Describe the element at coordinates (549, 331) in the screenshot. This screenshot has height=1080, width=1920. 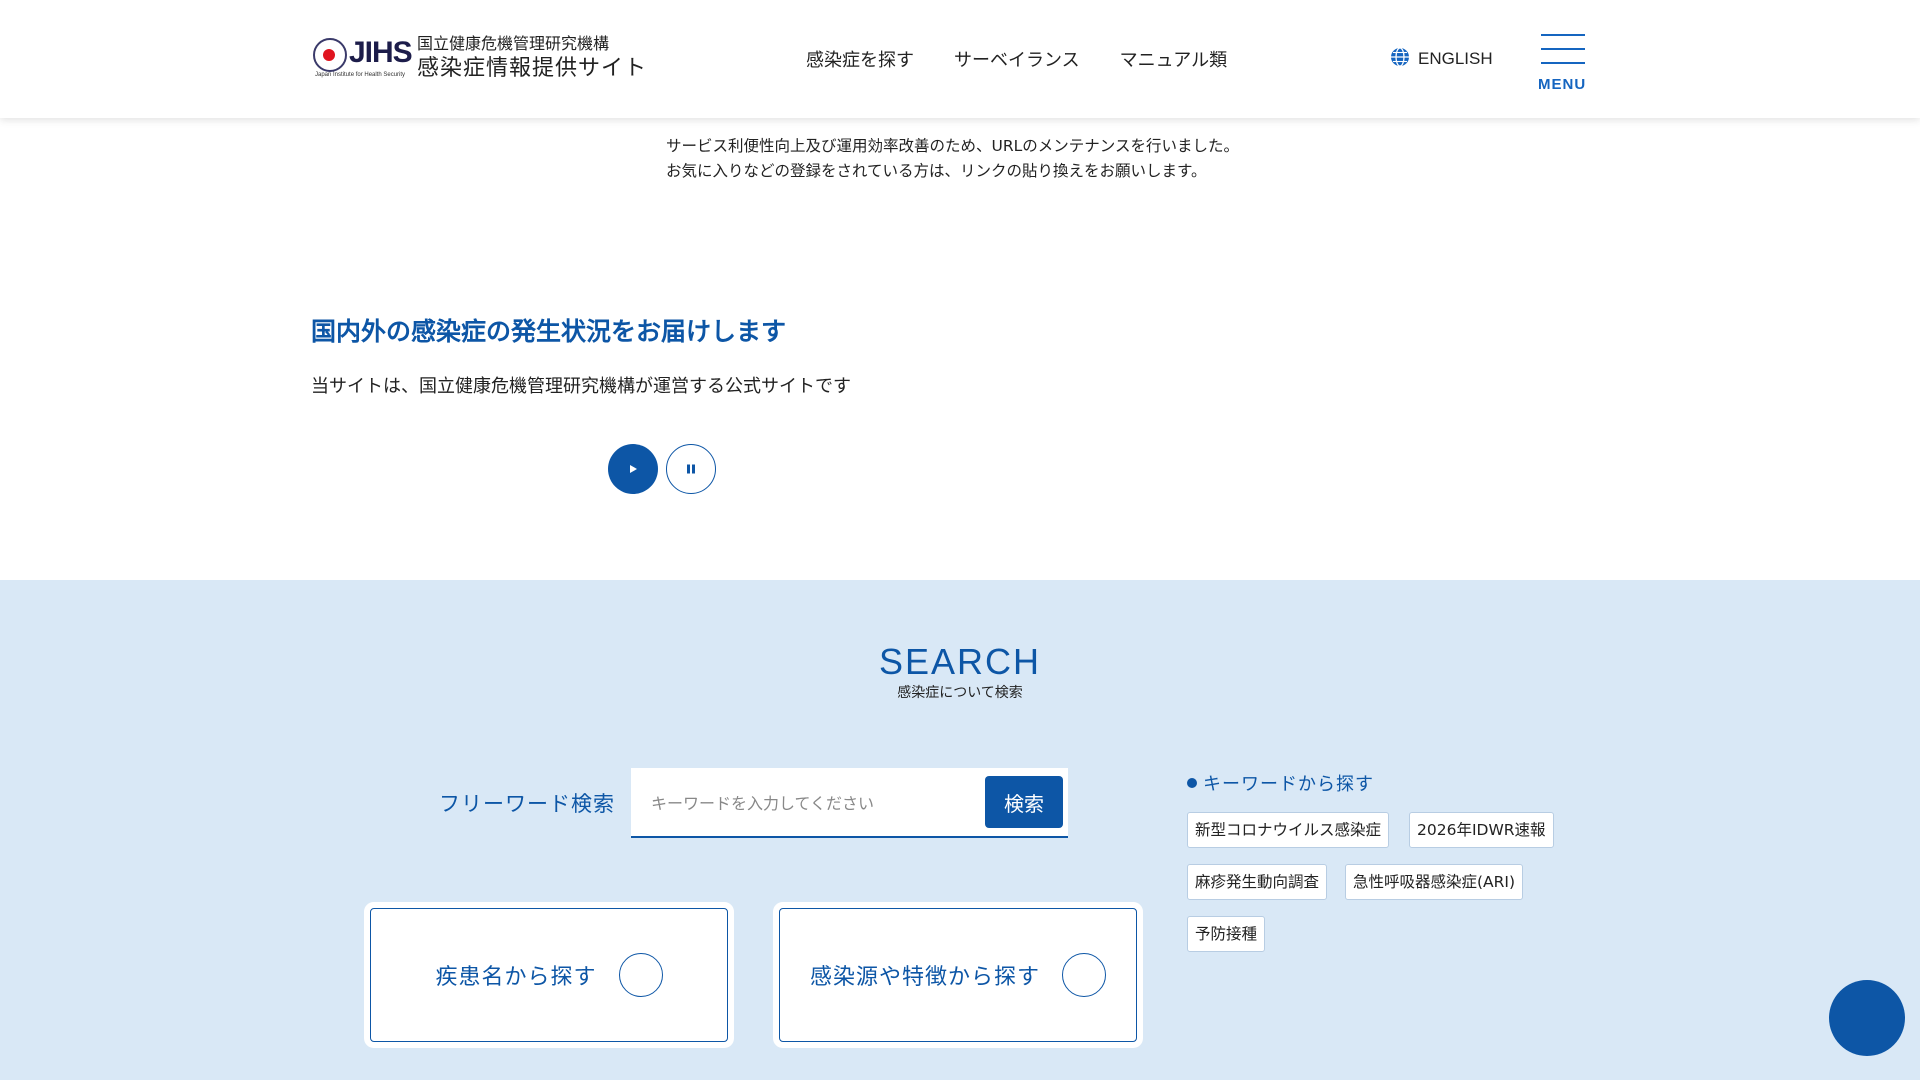
I see `hero-title: 国内外の感染症の発生状況をお届けします` at that location.